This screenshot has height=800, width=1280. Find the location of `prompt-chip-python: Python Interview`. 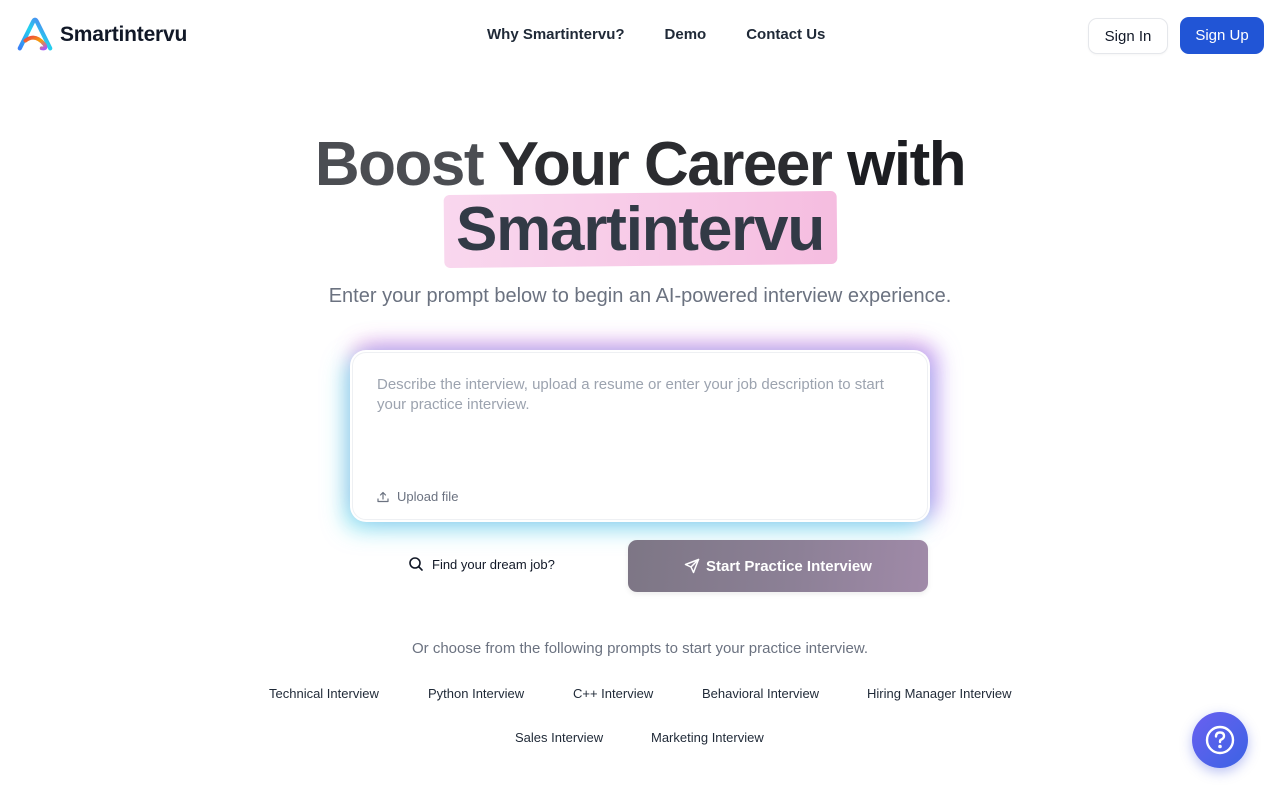

prompt-chip-python: Python Interview is located at coordinates (476, 693).